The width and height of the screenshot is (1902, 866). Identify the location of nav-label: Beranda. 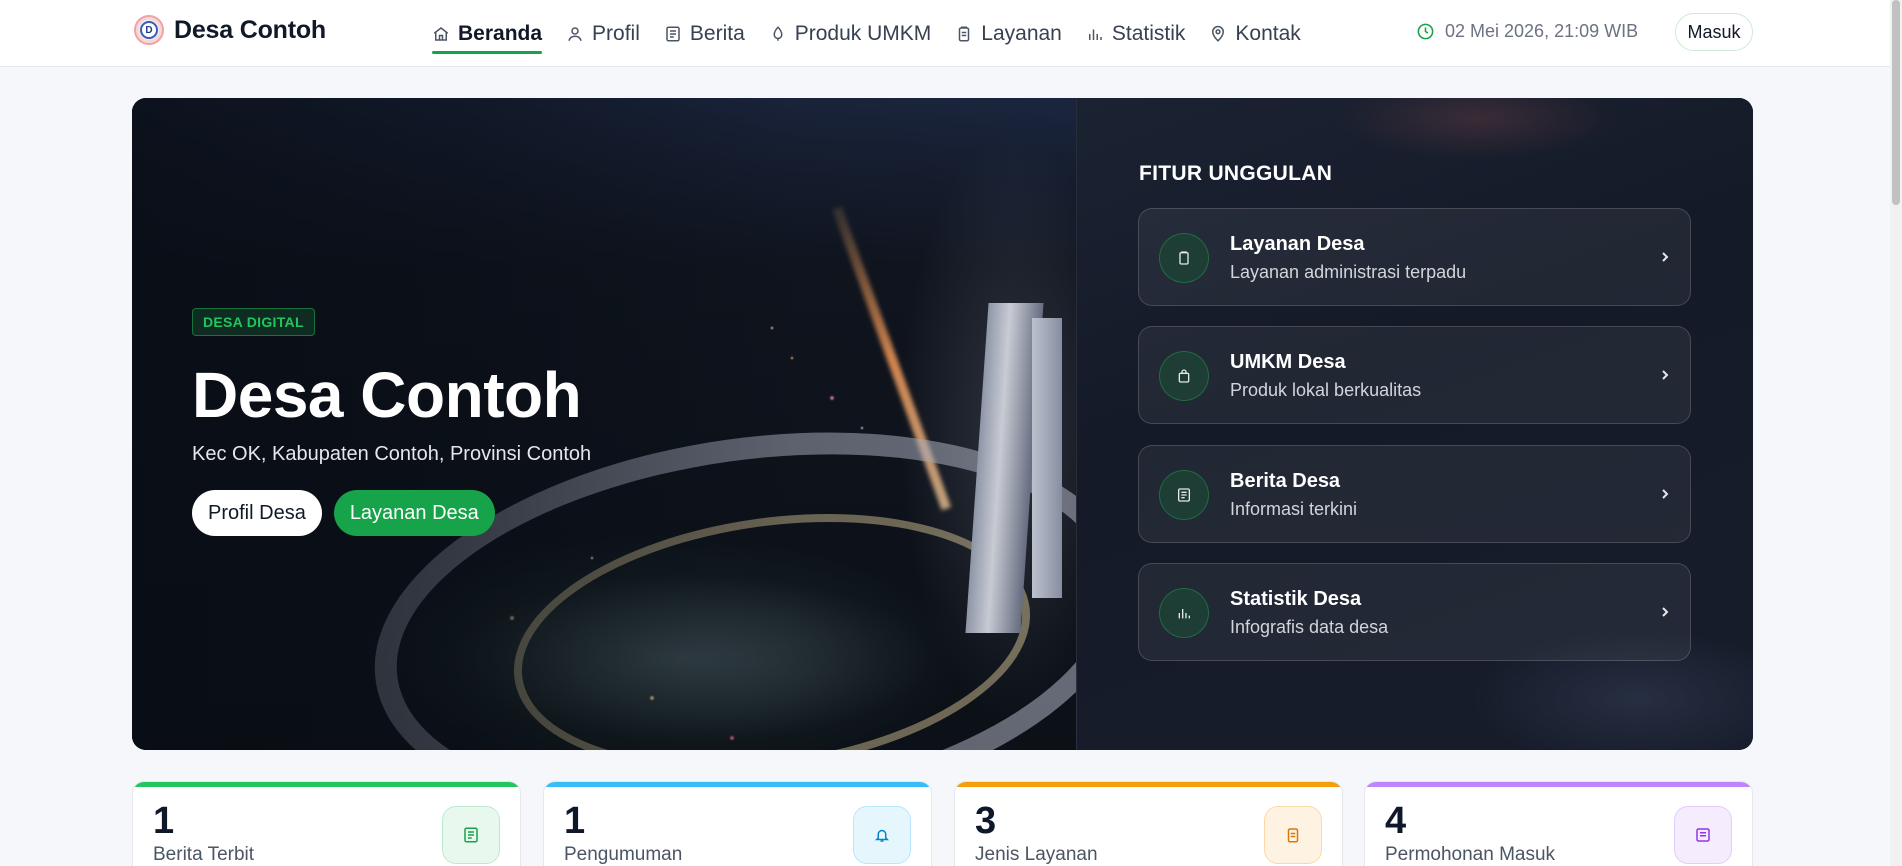
(500, 33).